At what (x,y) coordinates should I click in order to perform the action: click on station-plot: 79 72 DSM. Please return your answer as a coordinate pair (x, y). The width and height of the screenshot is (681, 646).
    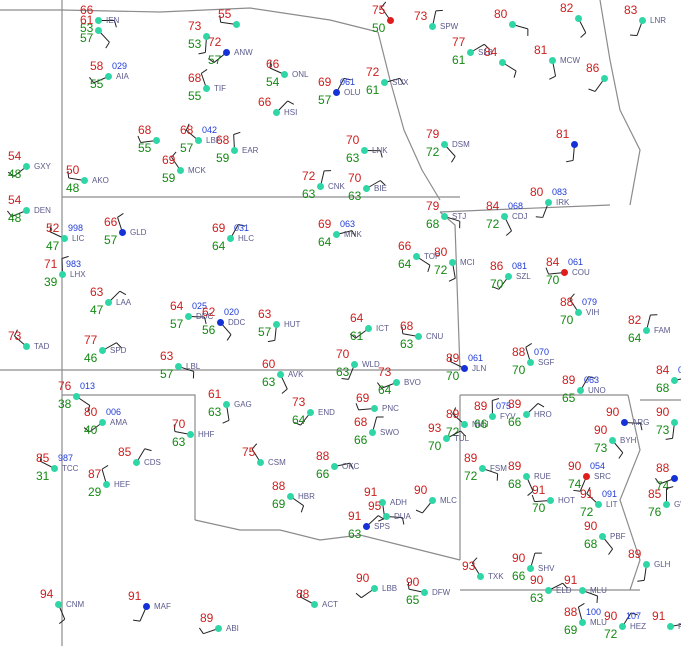
    Looking at the image, I should click on (448, 145).